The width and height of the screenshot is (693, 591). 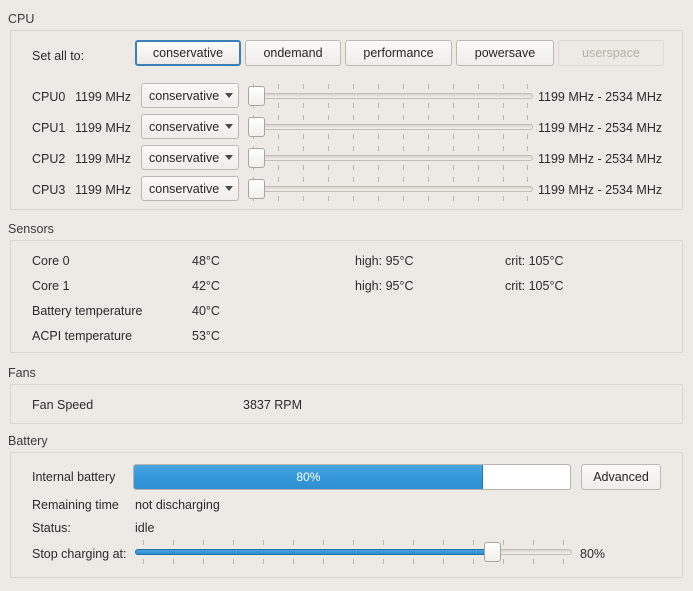 What do you see at coordinates (256, 96) in the screenshot?
I see `cpu0-slider-handle` at bounding box center [256, 96].